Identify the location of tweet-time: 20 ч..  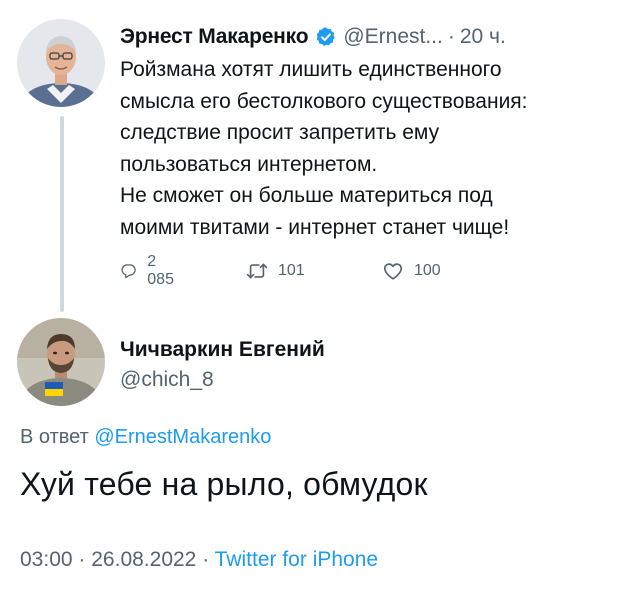
(483, 37).